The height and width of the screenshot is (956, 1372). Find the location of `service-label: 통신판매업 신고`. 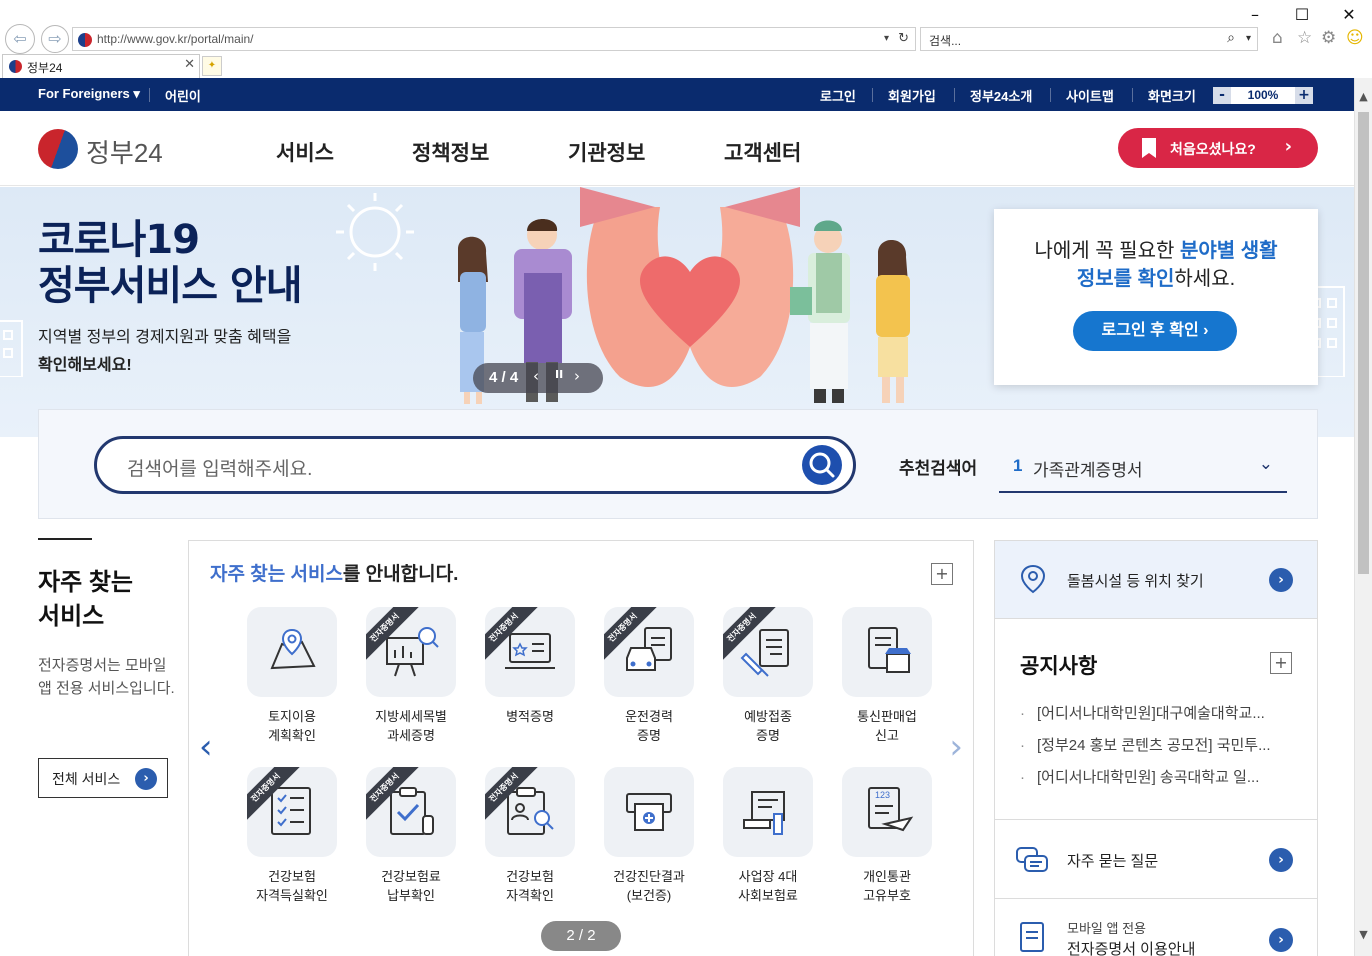

service-label: 통신판매업 신고 is located at coordinates (887, 726).